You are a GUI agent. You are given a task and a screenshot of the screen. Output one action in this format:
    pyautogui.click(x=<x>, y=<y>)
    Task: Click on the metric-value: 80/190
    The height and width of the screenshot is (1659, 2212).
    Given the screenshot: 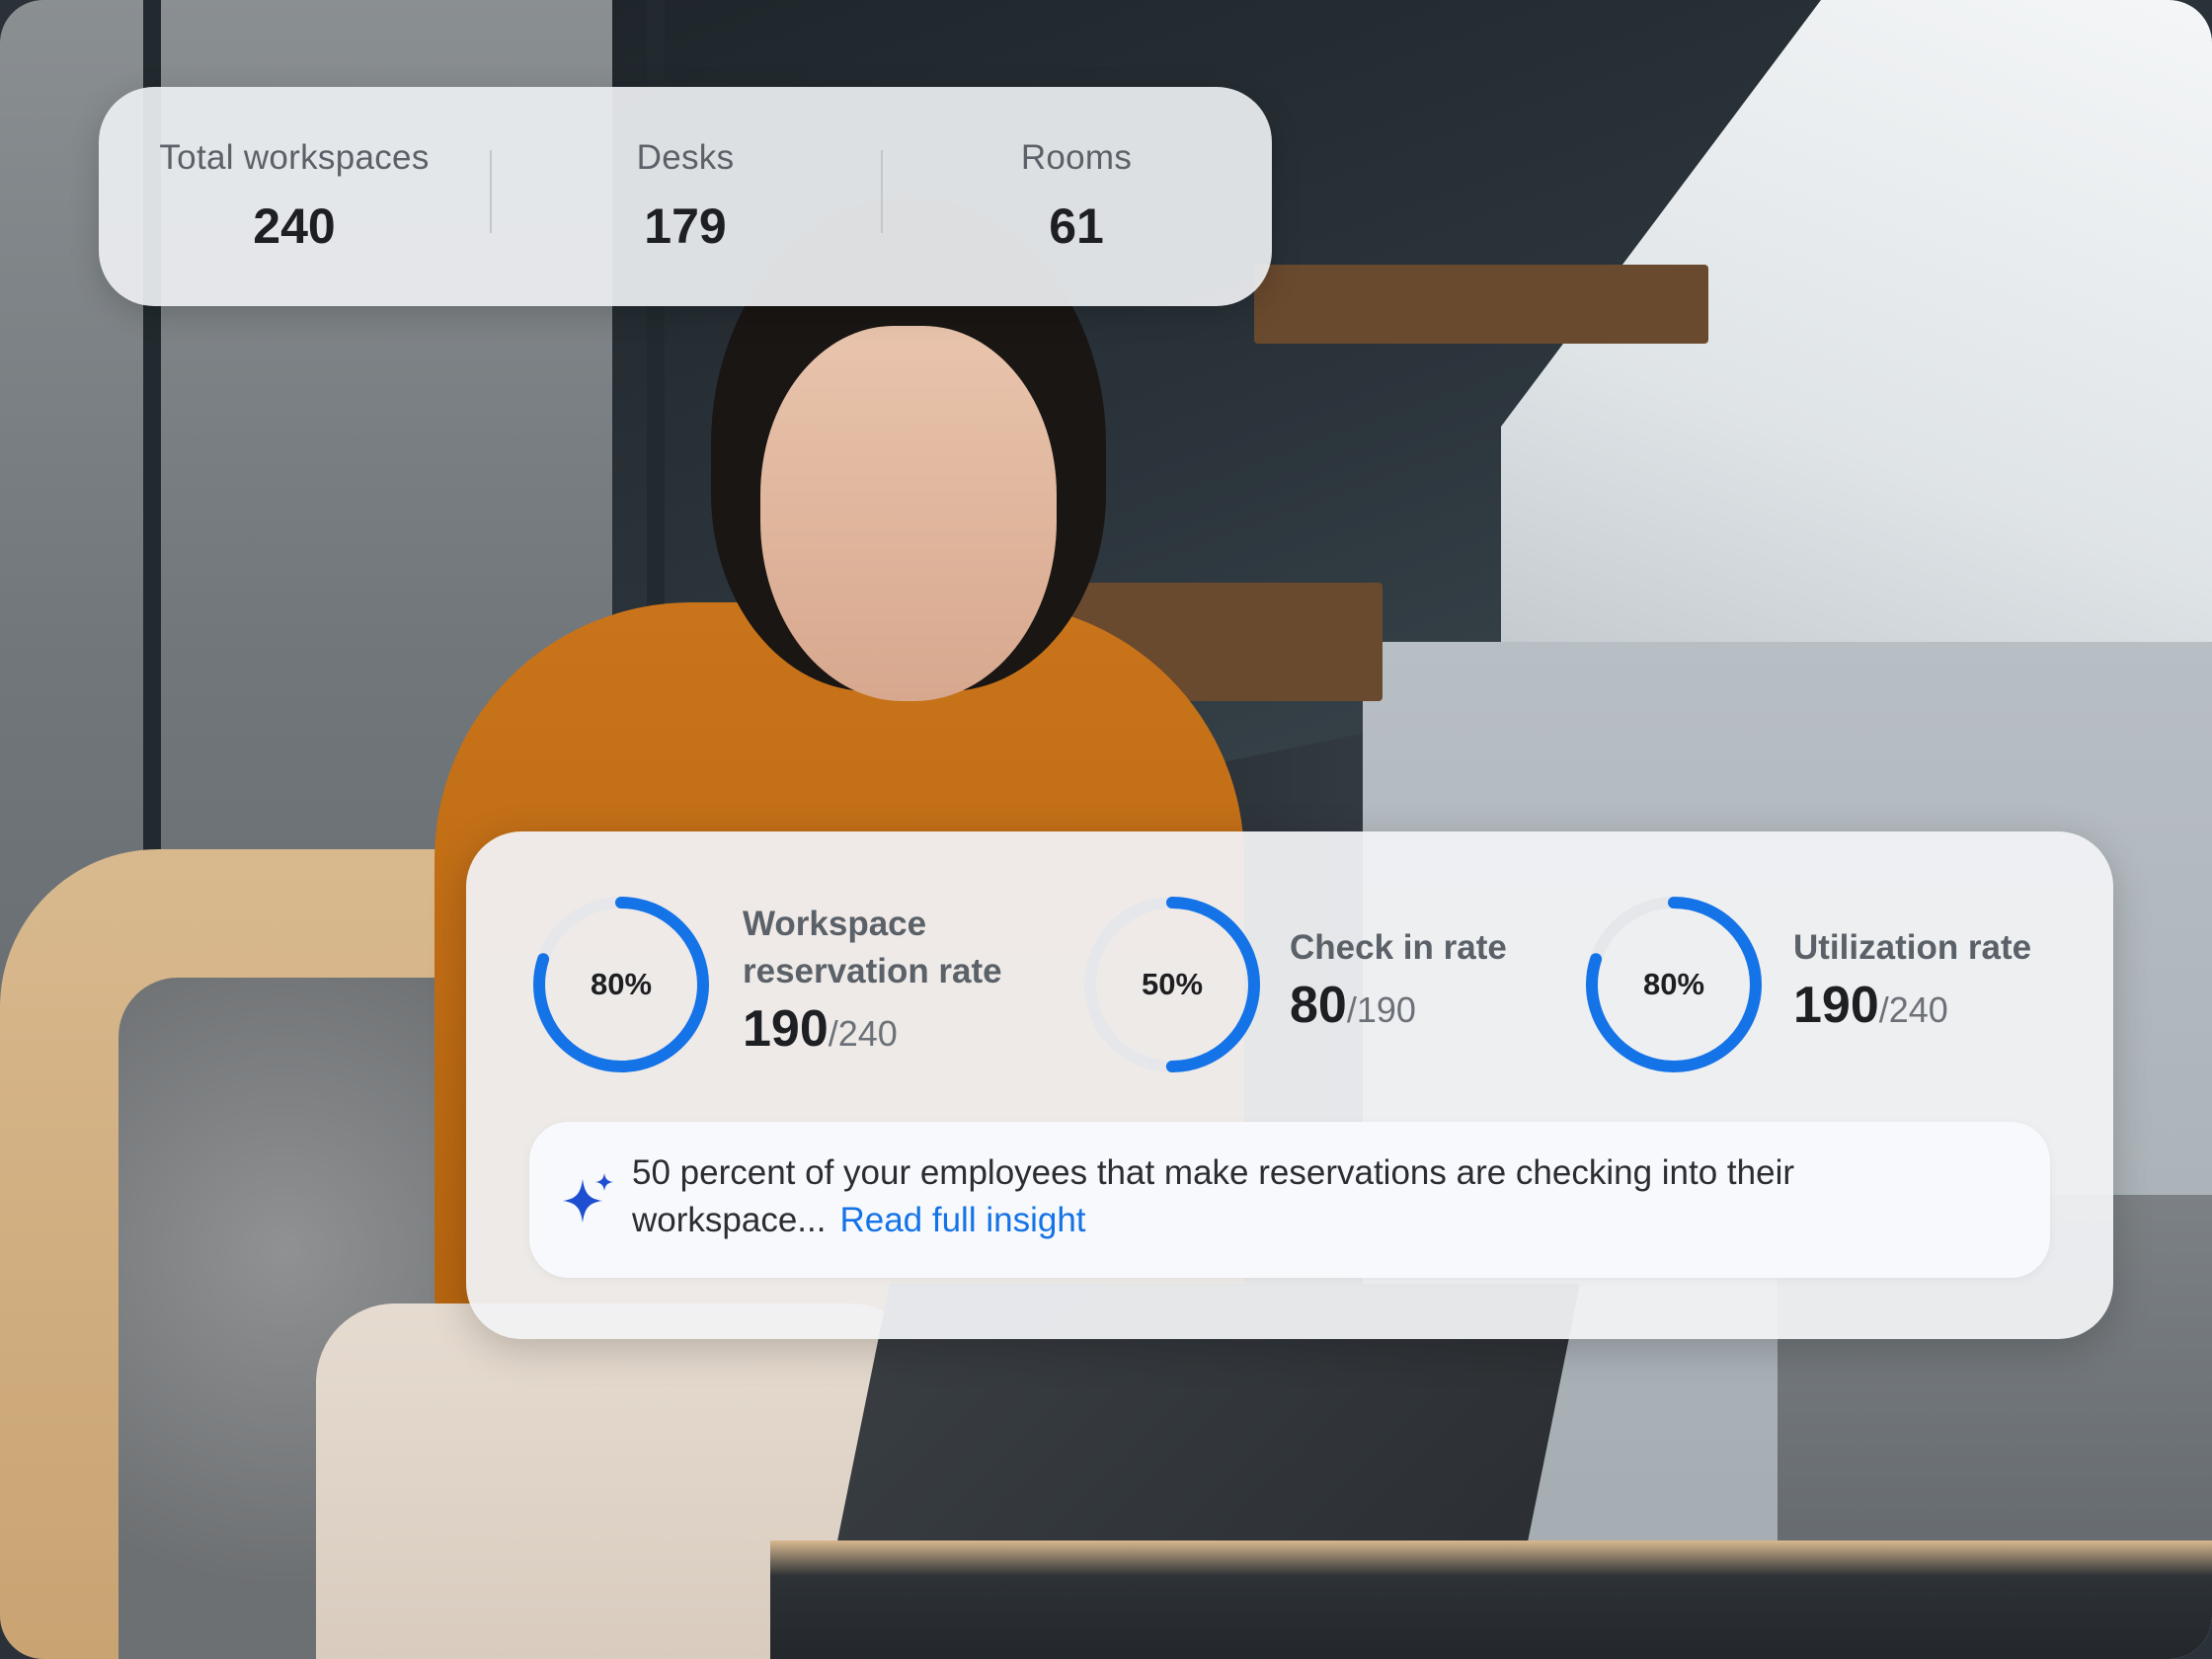 What is the action you would take?
    pyautogui.click(x=1399, y=1006)
    